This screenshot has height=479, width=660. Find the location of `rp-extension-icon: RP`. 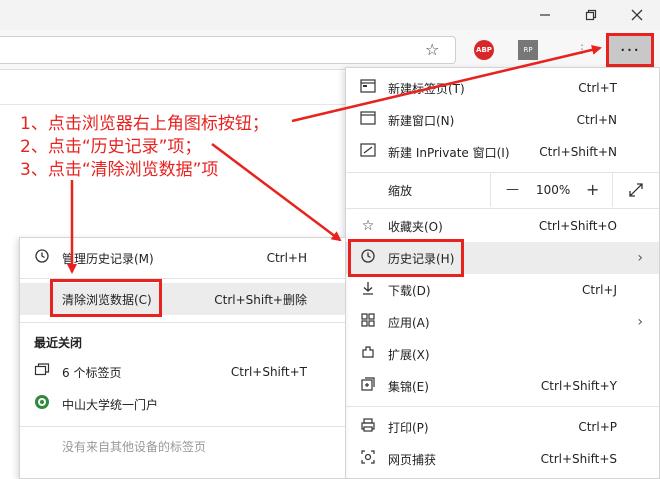

rp-extension-icon: RP is located at coordinates (528, 50).